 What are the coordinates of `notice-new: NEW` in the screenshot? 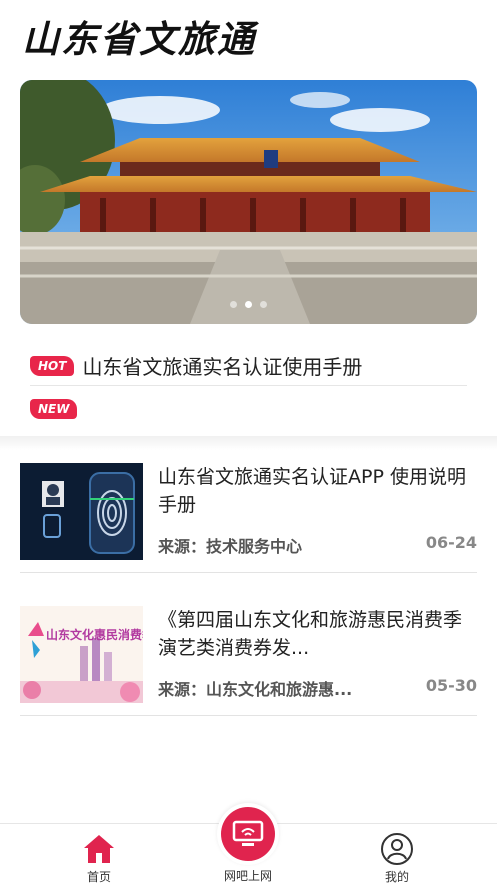 It's located at (54, 408).